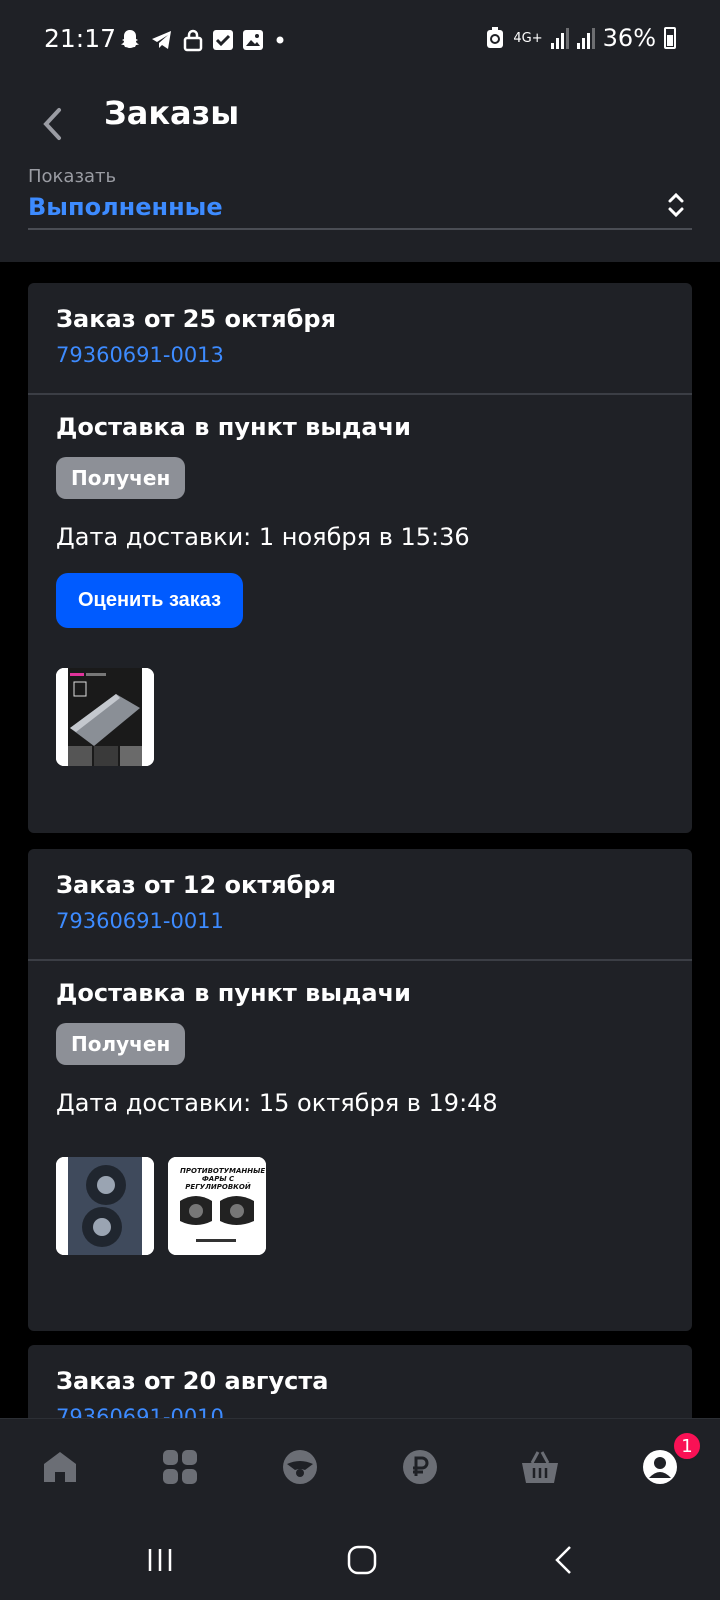  I want to click on product-thumbnails: ПРОТИВОТУМАННЫЕ ФАРЫ С РЕГУЛИРОВКОЙ, so click(360, 1206).